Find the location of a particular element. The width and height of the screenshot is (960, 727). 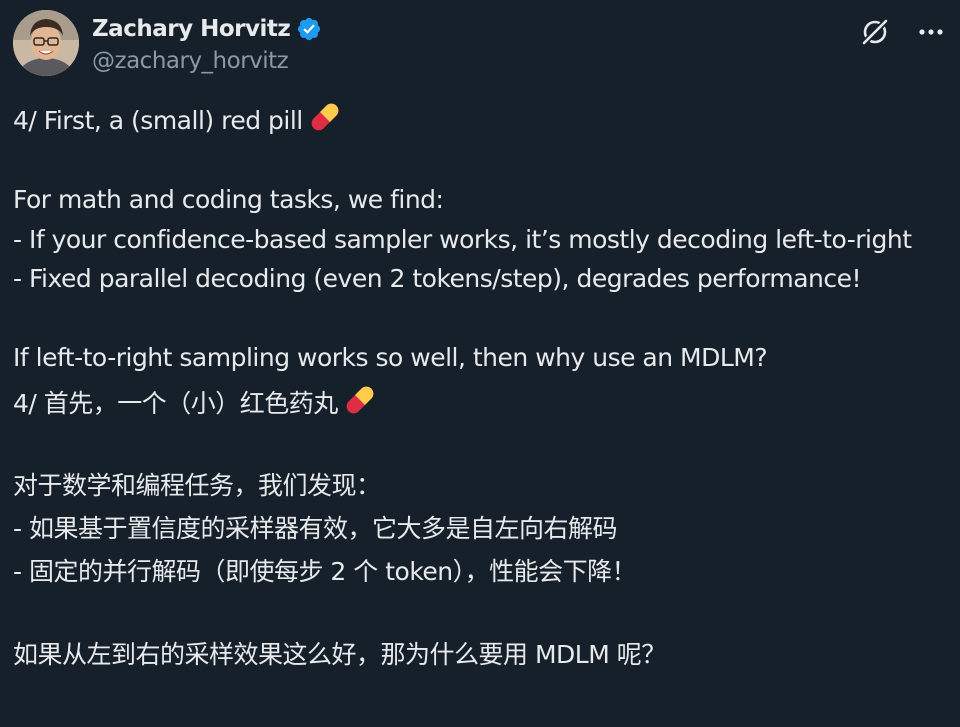

more-button is located at coordinates (931, 32).